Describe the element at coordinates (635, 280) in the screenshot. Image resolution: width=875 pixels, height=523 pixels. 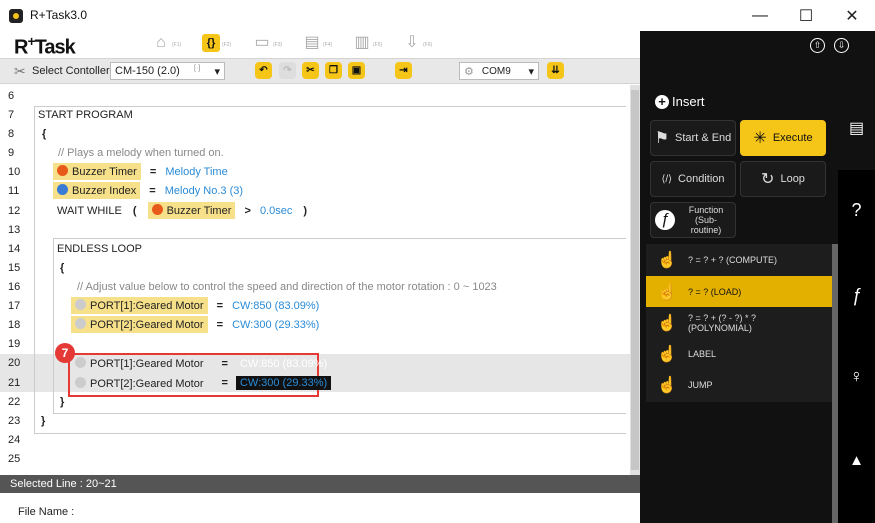
I see `editor-scroll-thumb` at that location.